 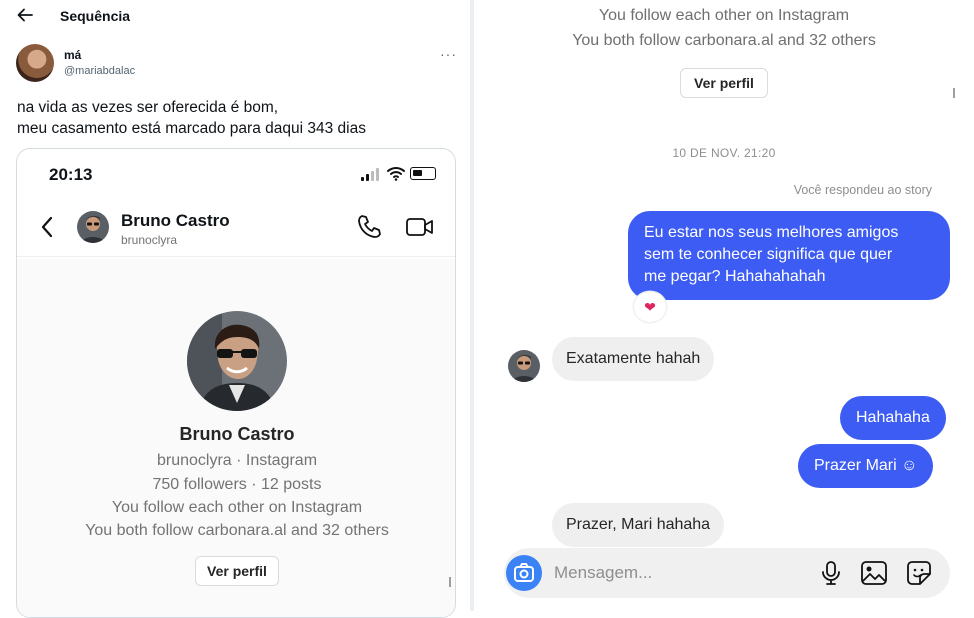 What do you see at coordinates (95, 16) in the screenshot?
I see `page-title: Sequência` at bounding box center [95, 16].